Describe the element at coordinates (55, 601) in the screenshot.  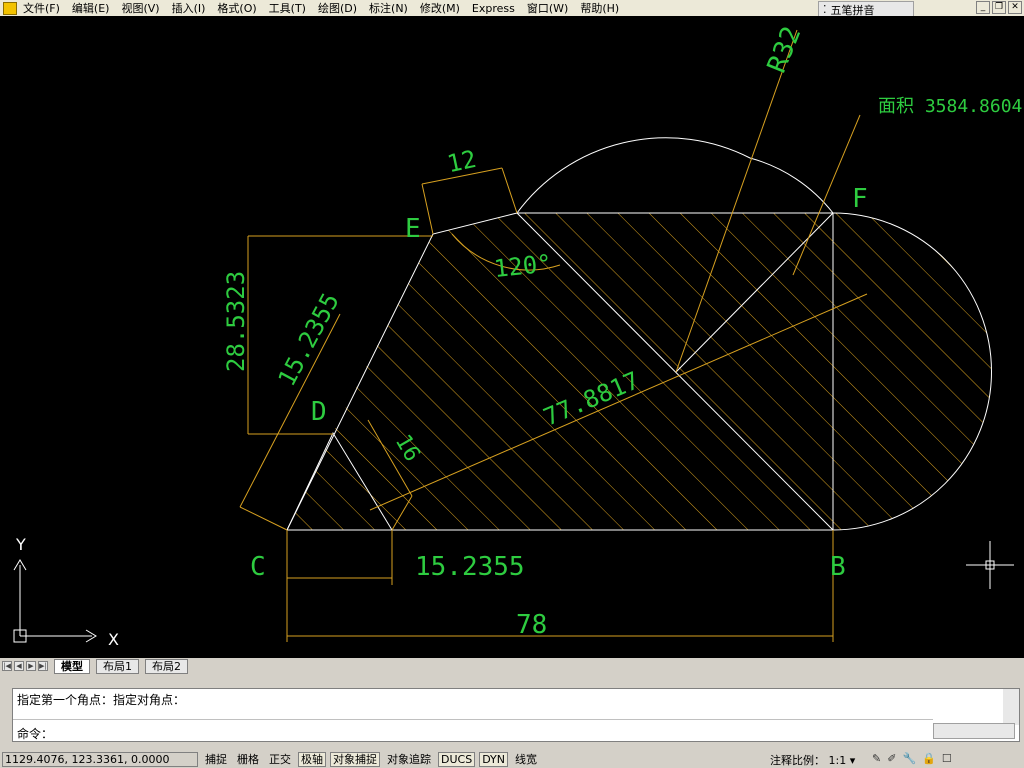
I see `ucs-icon` at that location.